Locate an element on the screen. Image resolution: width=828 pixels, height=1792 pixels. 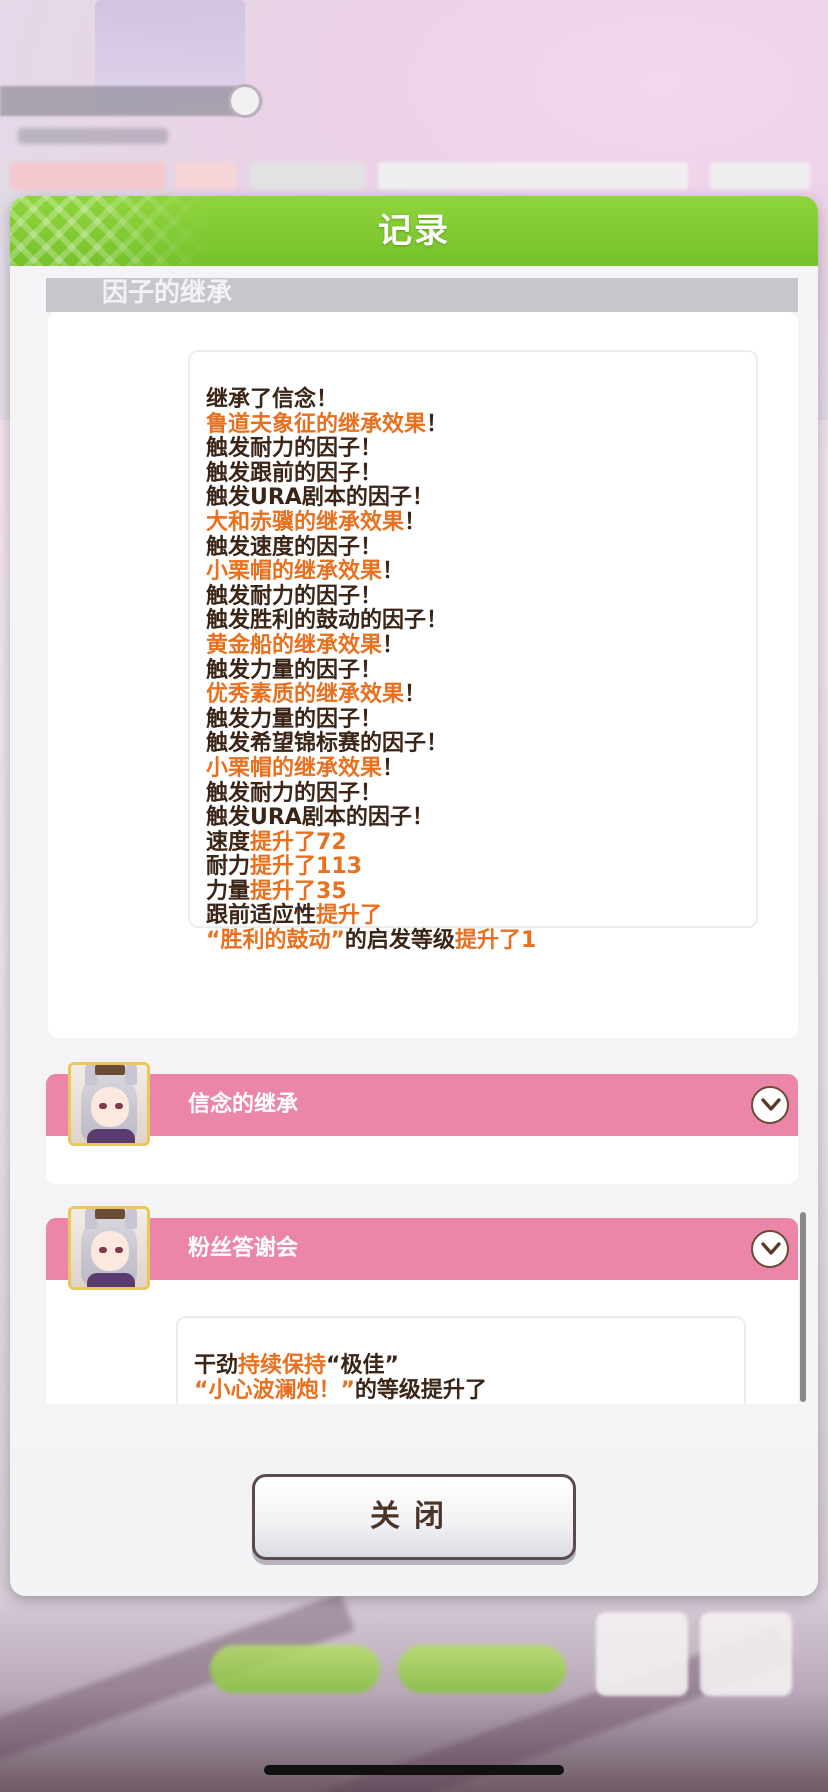
log-line: 触发速度的因子！ is located at coordinates (371, 547).